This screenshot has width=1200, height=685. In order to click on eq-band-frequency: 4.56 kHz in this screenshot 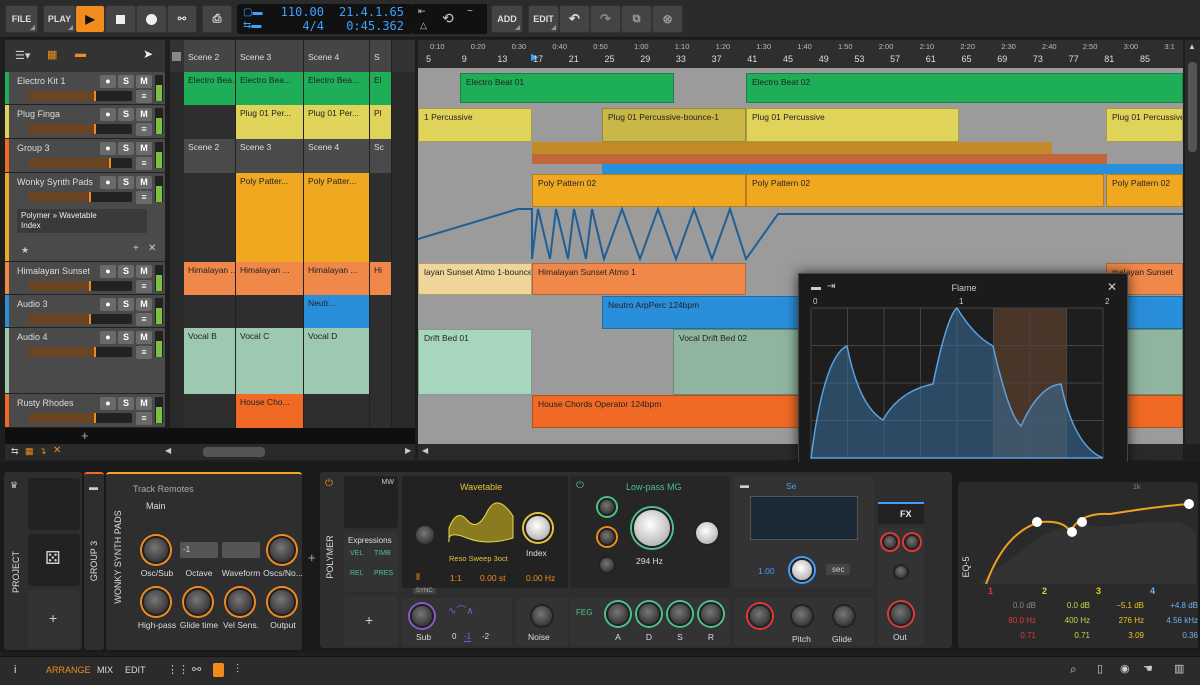, I will do `click(1182, 620)`.